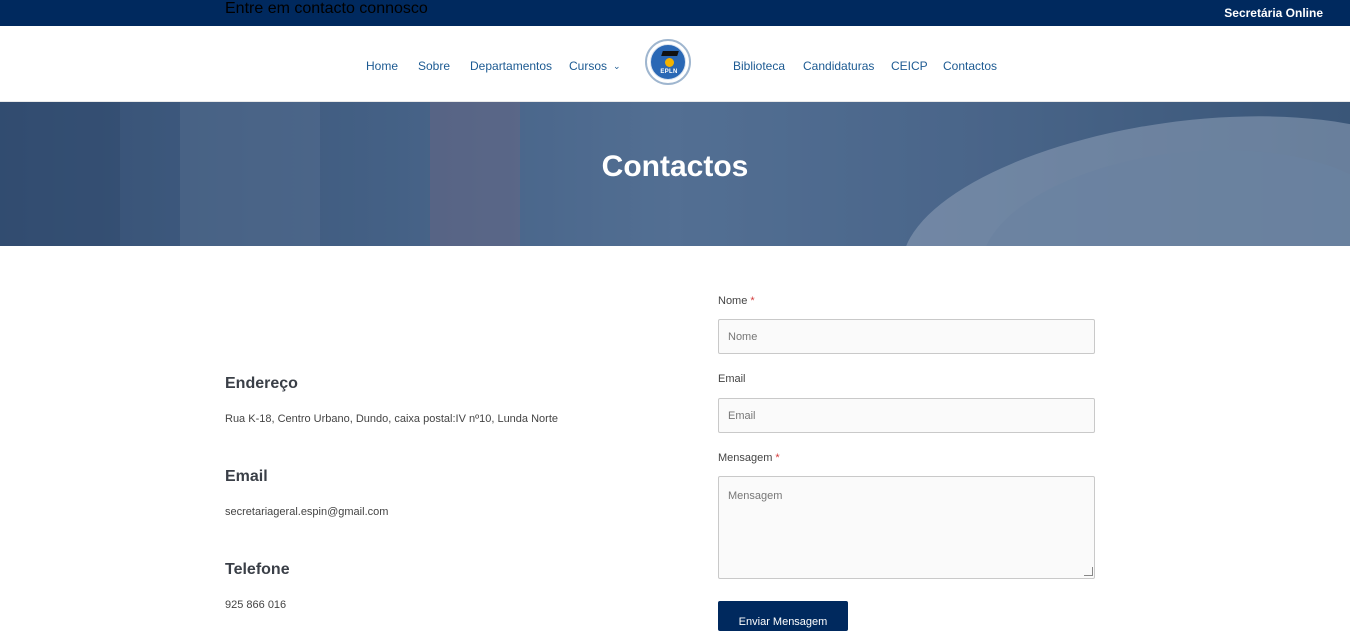  What do you see at coordinates (511, 66) in the screenshot?
I see `nav-item-departamentos: Departamentos` at bounding box center [511, 66].